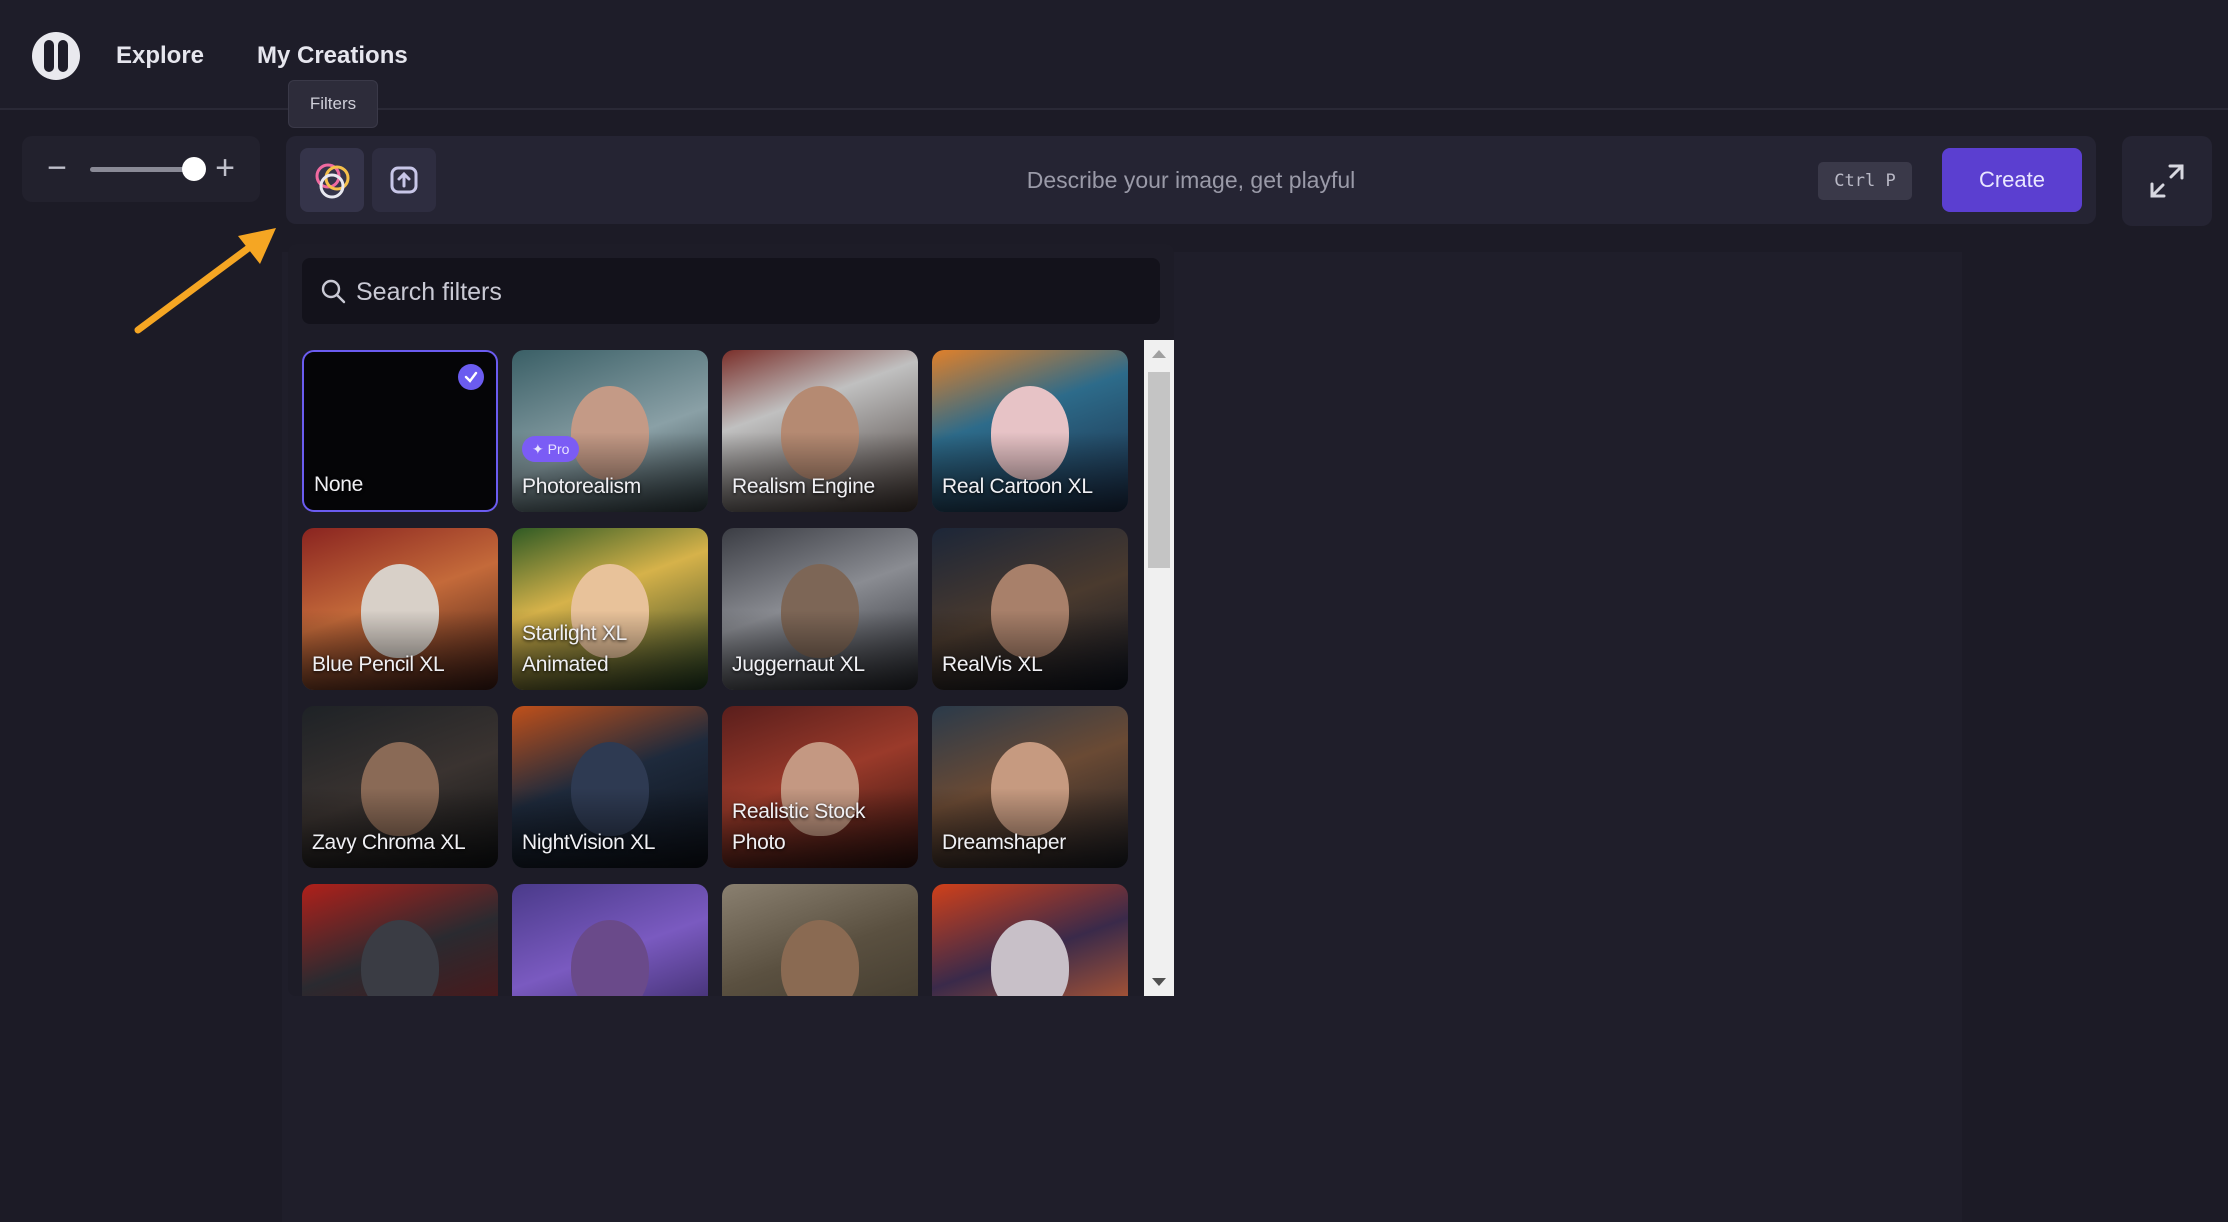  I want to click on filter-tile-zavy-chroma-xl: Zavy Chroma XL, so click(400, 787).